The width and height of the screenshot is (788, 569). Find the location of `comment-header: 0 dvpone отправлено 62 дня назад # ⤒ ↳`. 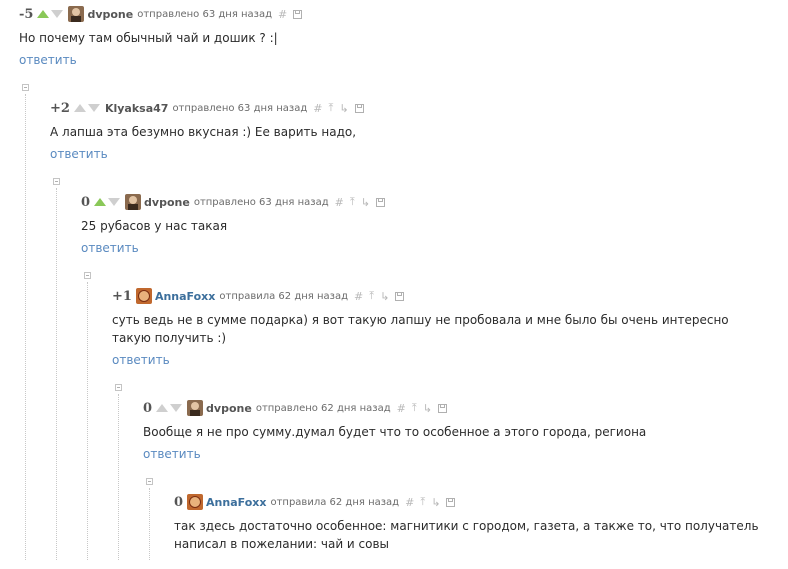

comment-header: 0 dvpone отправлено 62 дня назад # ⤒ ↳ is located at coordinates (295, 408).